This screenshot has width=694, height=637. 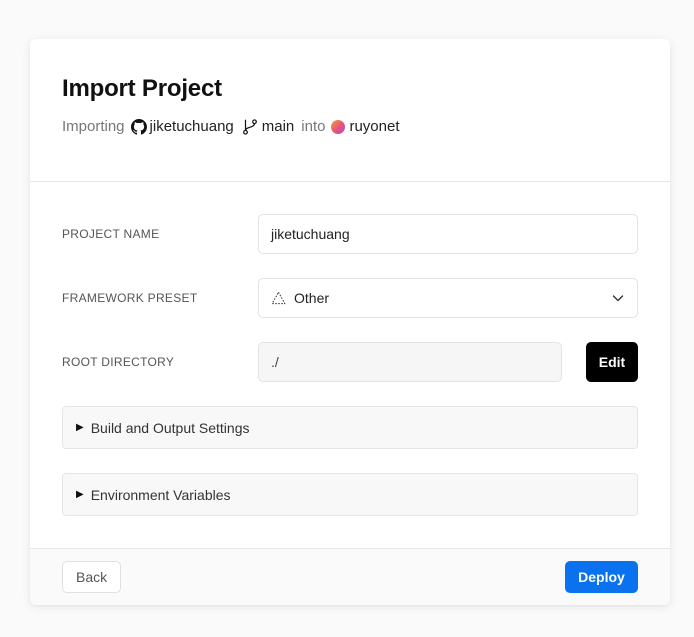 What do you see at coordinates (160, 494) in the screenshot?
I see `environment-variables-label: Environment Variables` at bounding box center [160, 494].